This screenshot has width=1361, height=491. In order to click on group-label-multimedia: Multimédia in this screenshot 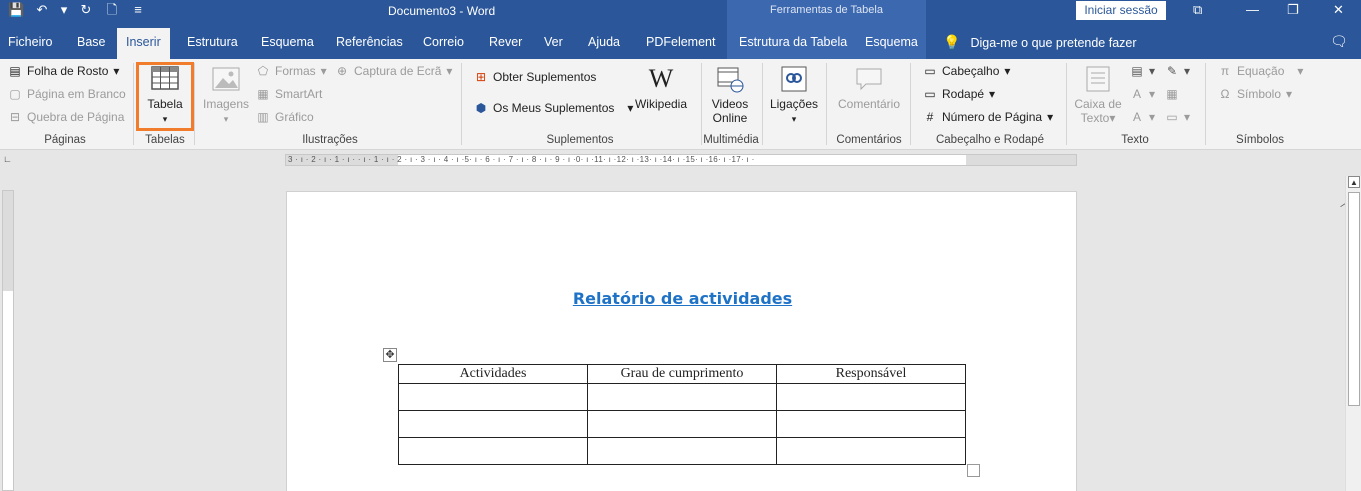, I will do `click(731, 140)`.